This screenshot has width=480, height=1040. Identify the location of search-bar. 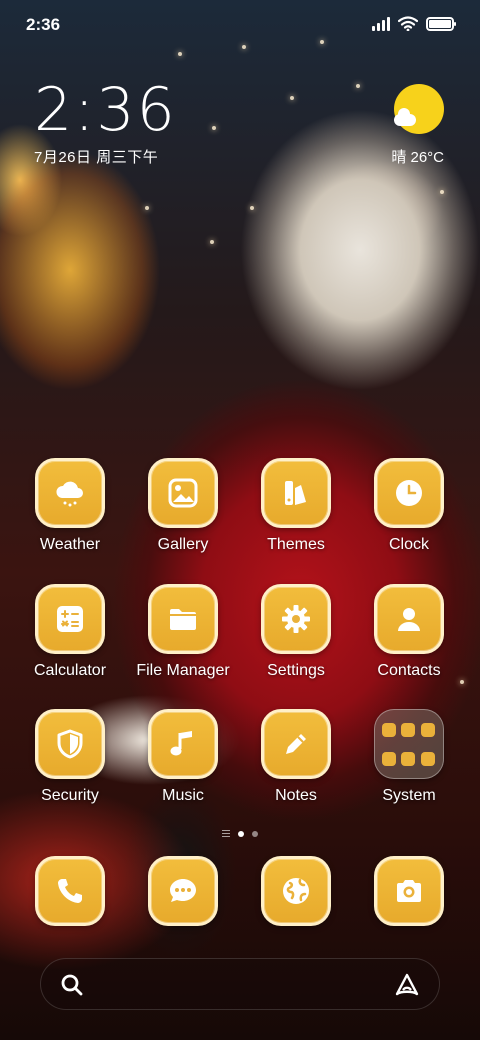
(240, 984).